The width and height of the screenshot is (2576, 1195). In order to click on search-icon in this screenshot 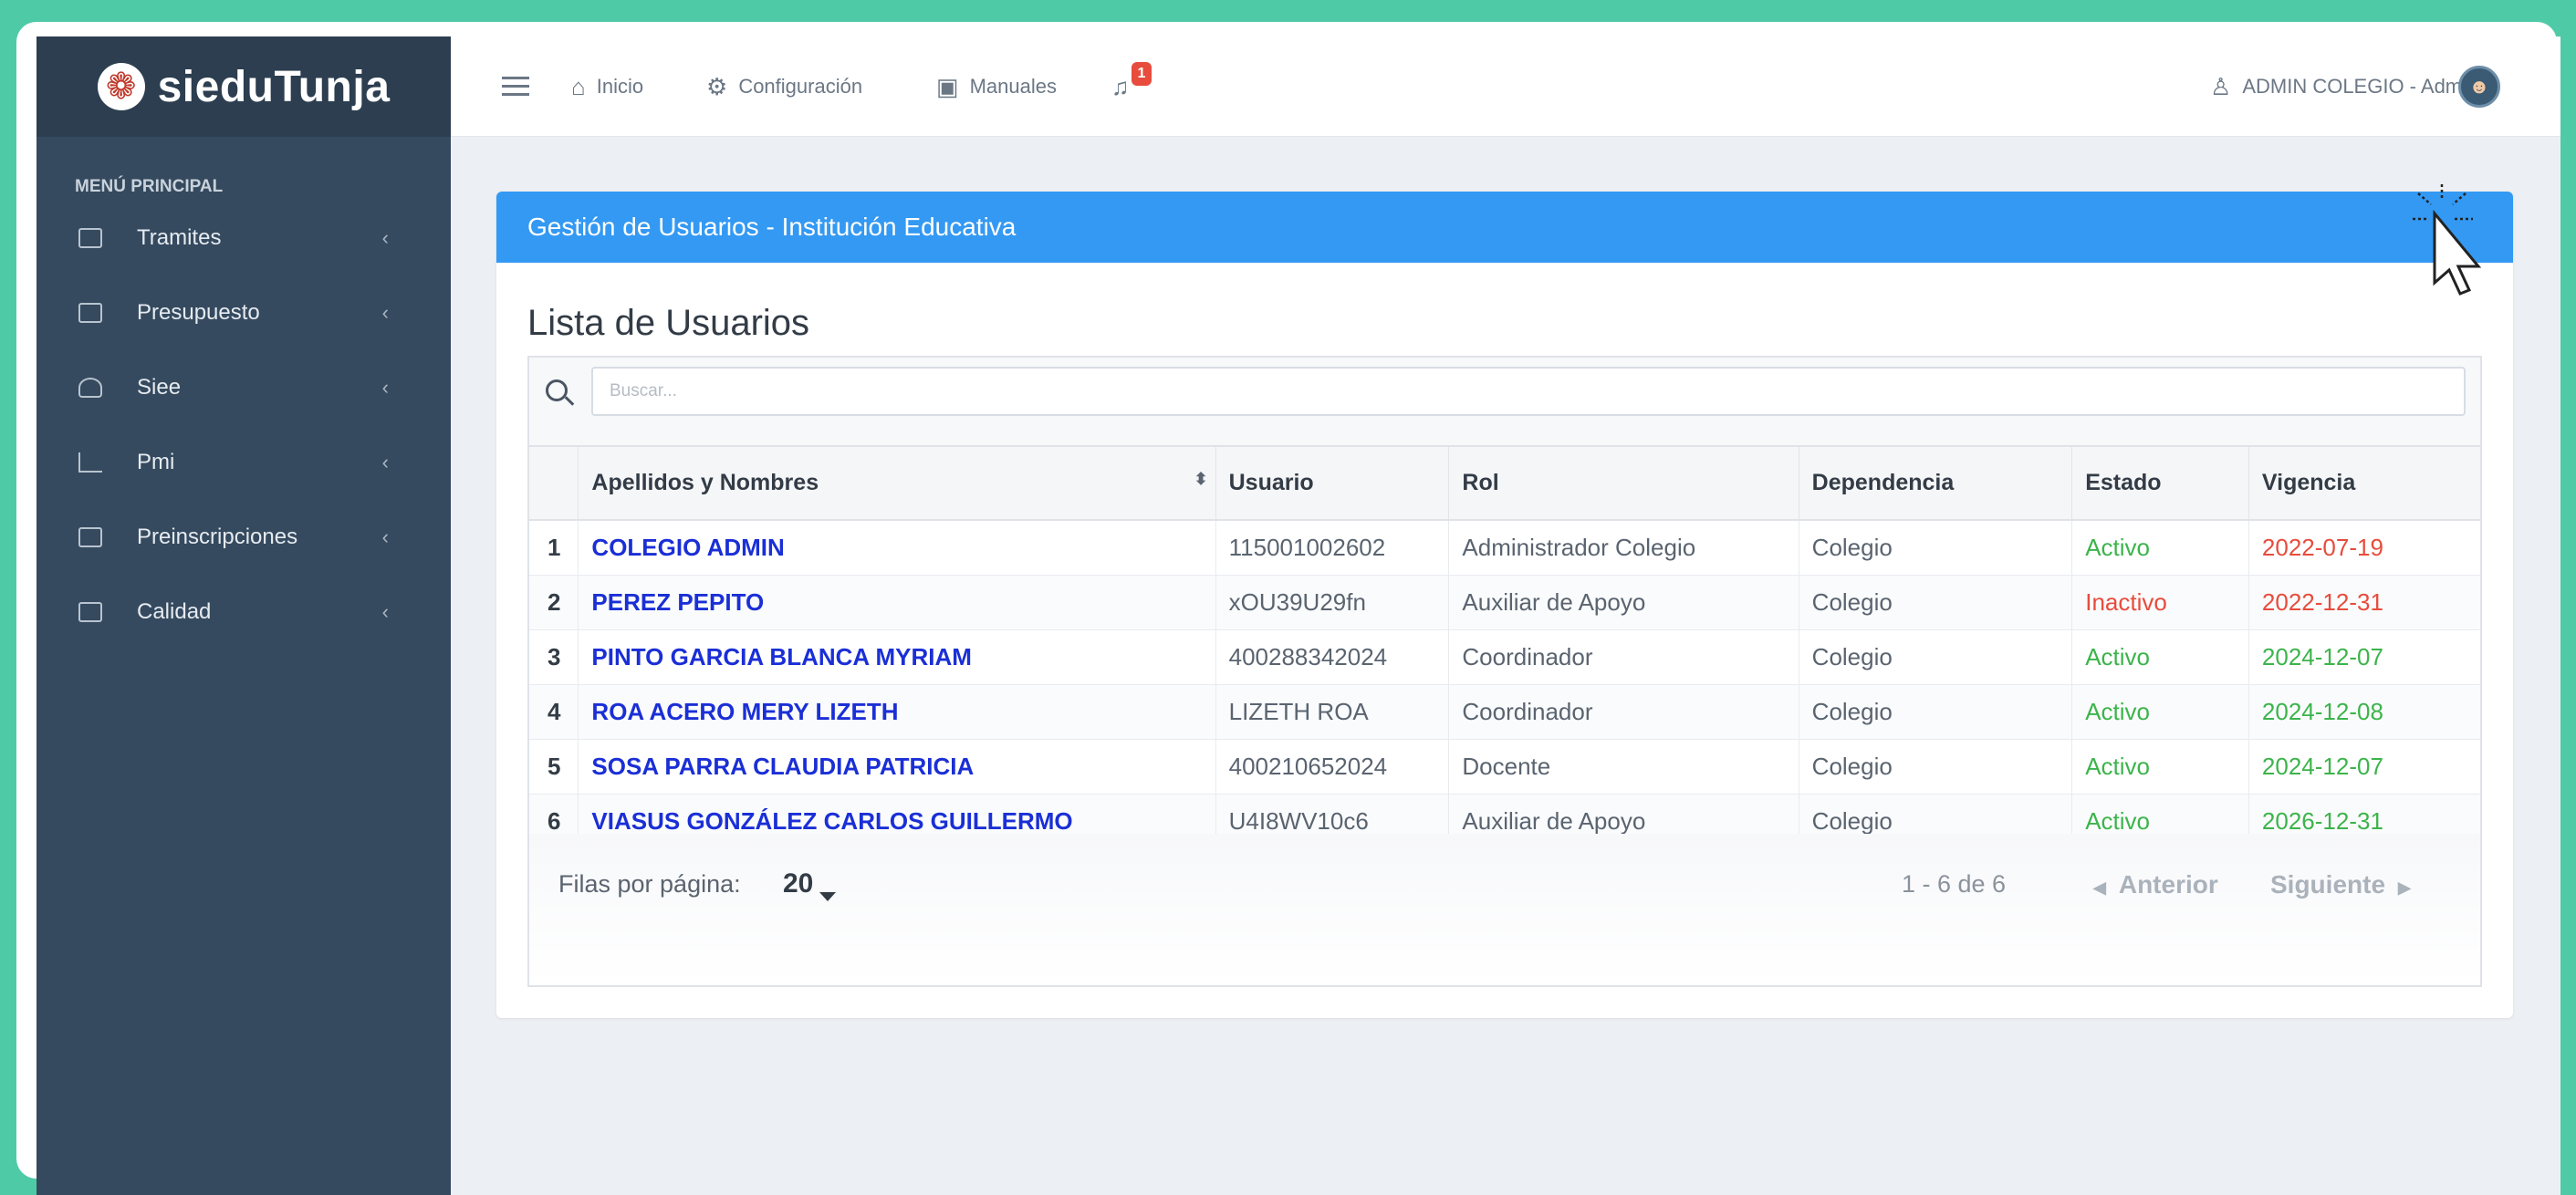, I will do `click(560, 393)`.